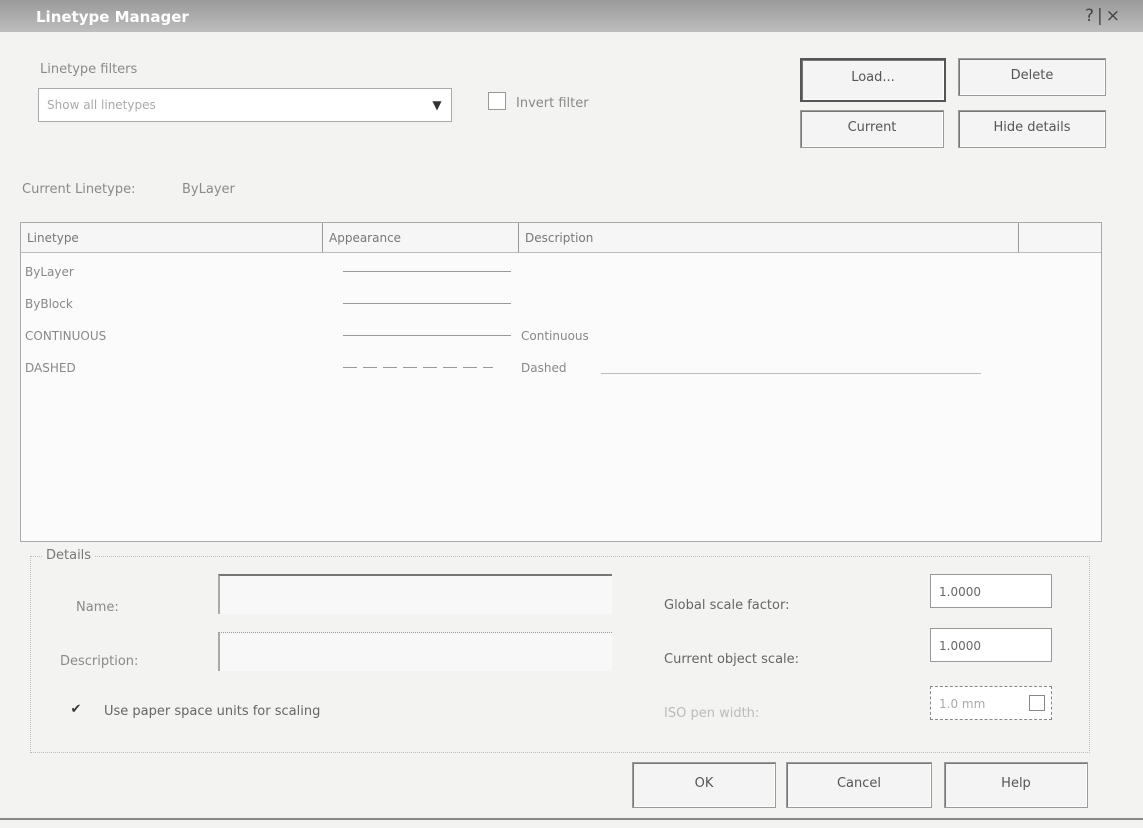  Describe the element at coordinates (50, 368) in the screenshot. I see `linetype-name: DASHED` at that location.